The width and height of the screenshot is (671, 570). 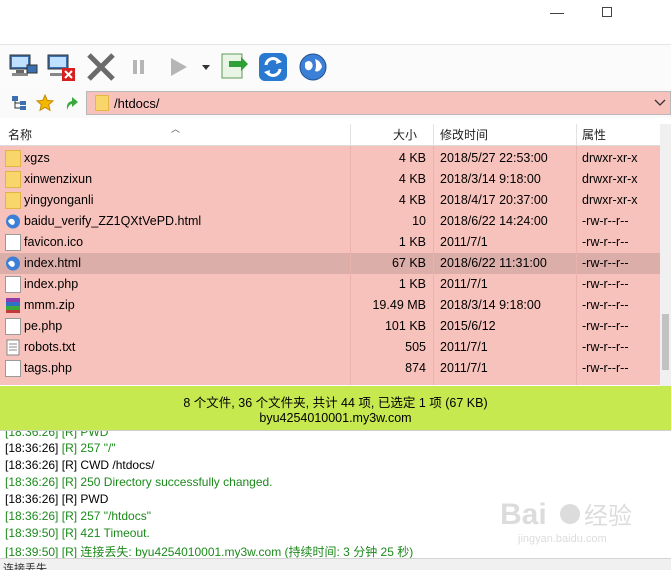 I want to click on connect-icon, so click(x=23, y=65).